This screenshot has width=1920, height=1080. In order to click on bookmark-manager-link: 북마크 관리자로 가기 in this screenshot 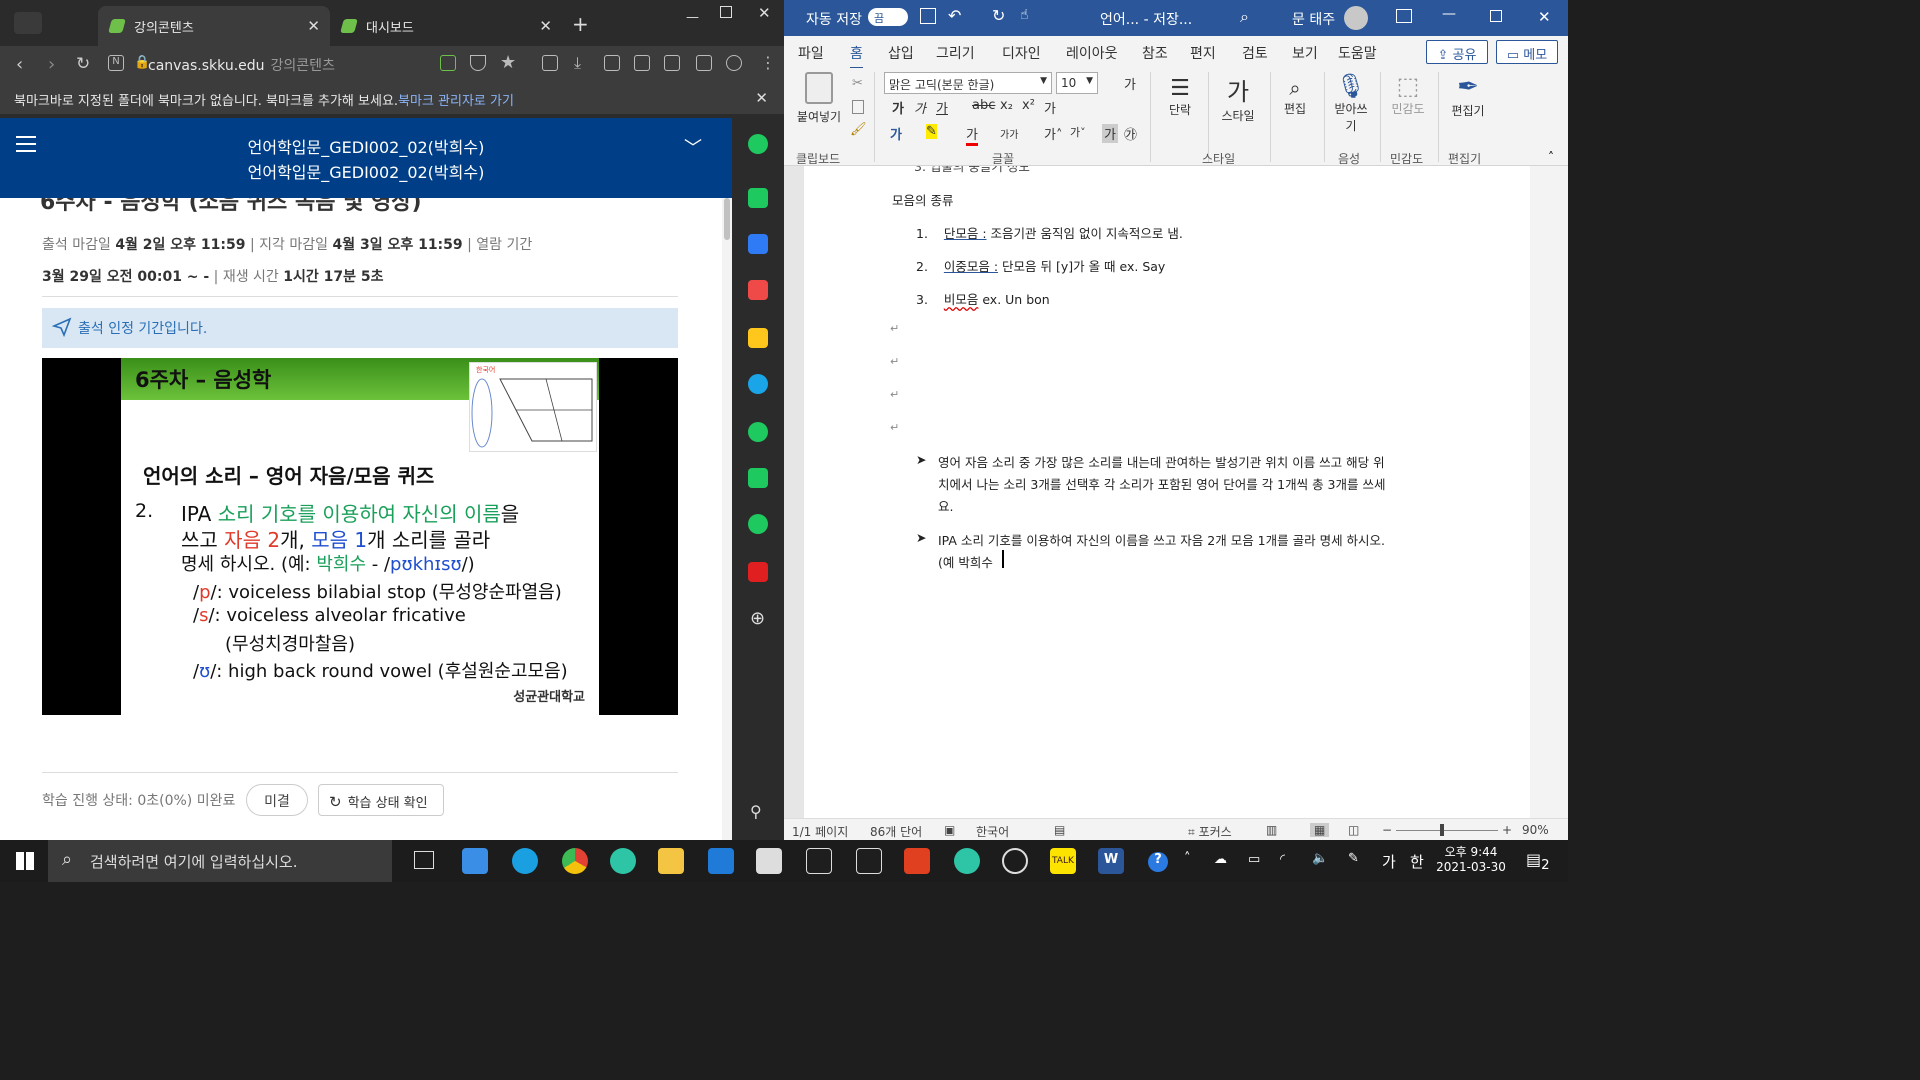, I will do `click(456, 101)`.